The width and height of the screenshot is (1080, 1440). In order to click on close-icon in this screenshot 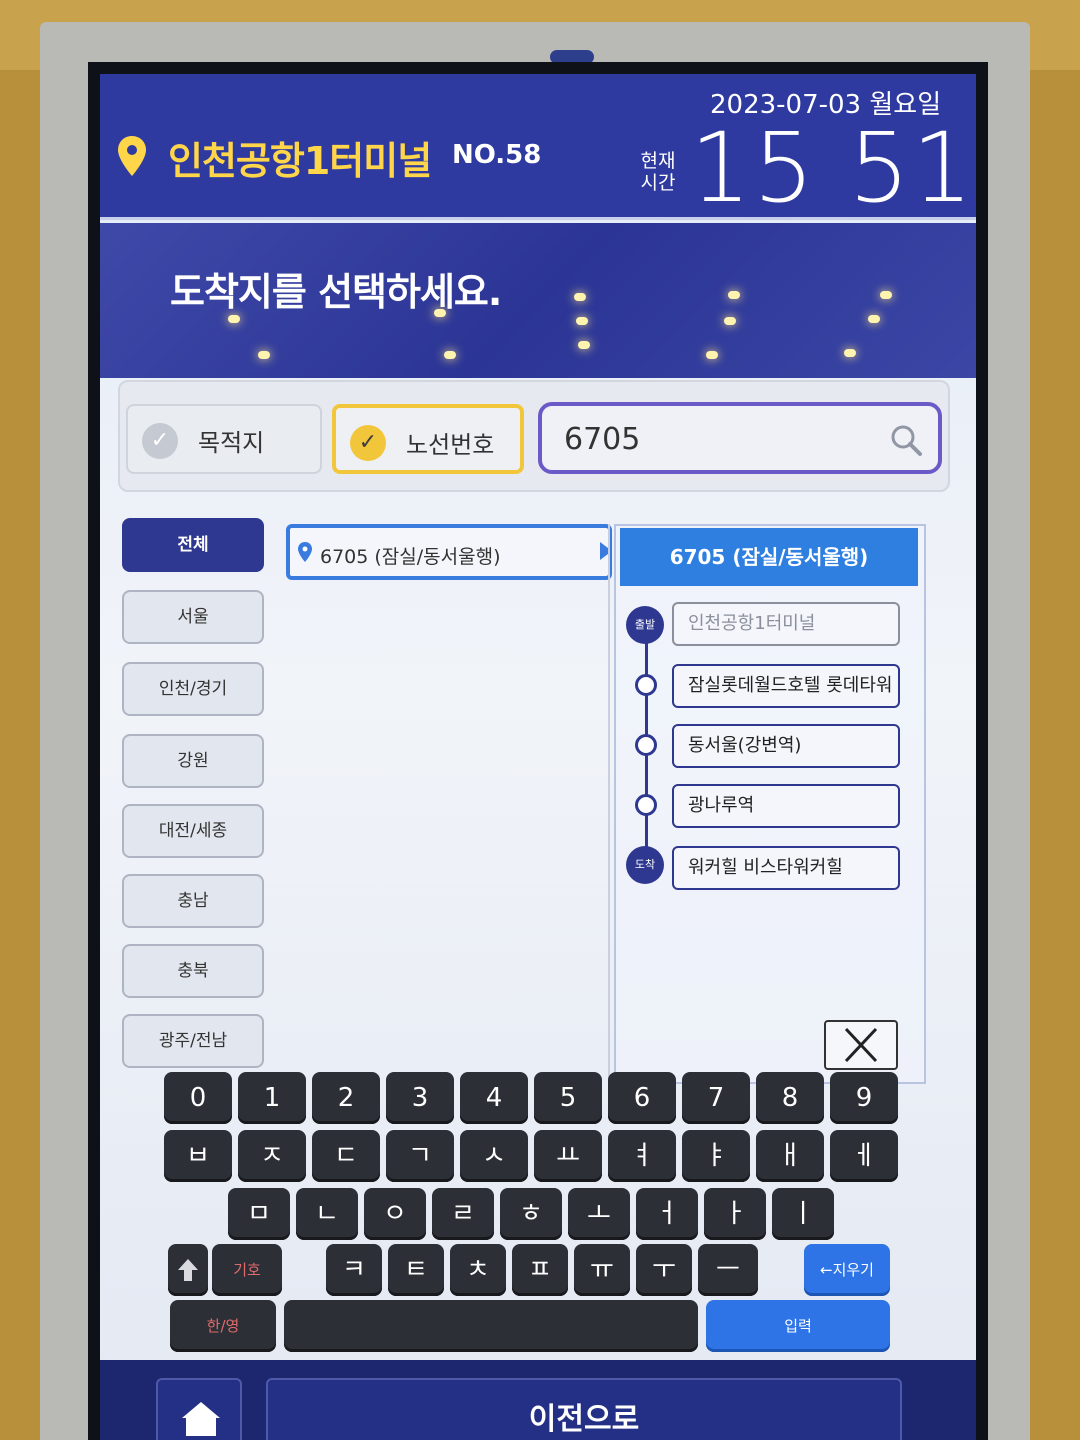, I will do `click(861, 1045)`.